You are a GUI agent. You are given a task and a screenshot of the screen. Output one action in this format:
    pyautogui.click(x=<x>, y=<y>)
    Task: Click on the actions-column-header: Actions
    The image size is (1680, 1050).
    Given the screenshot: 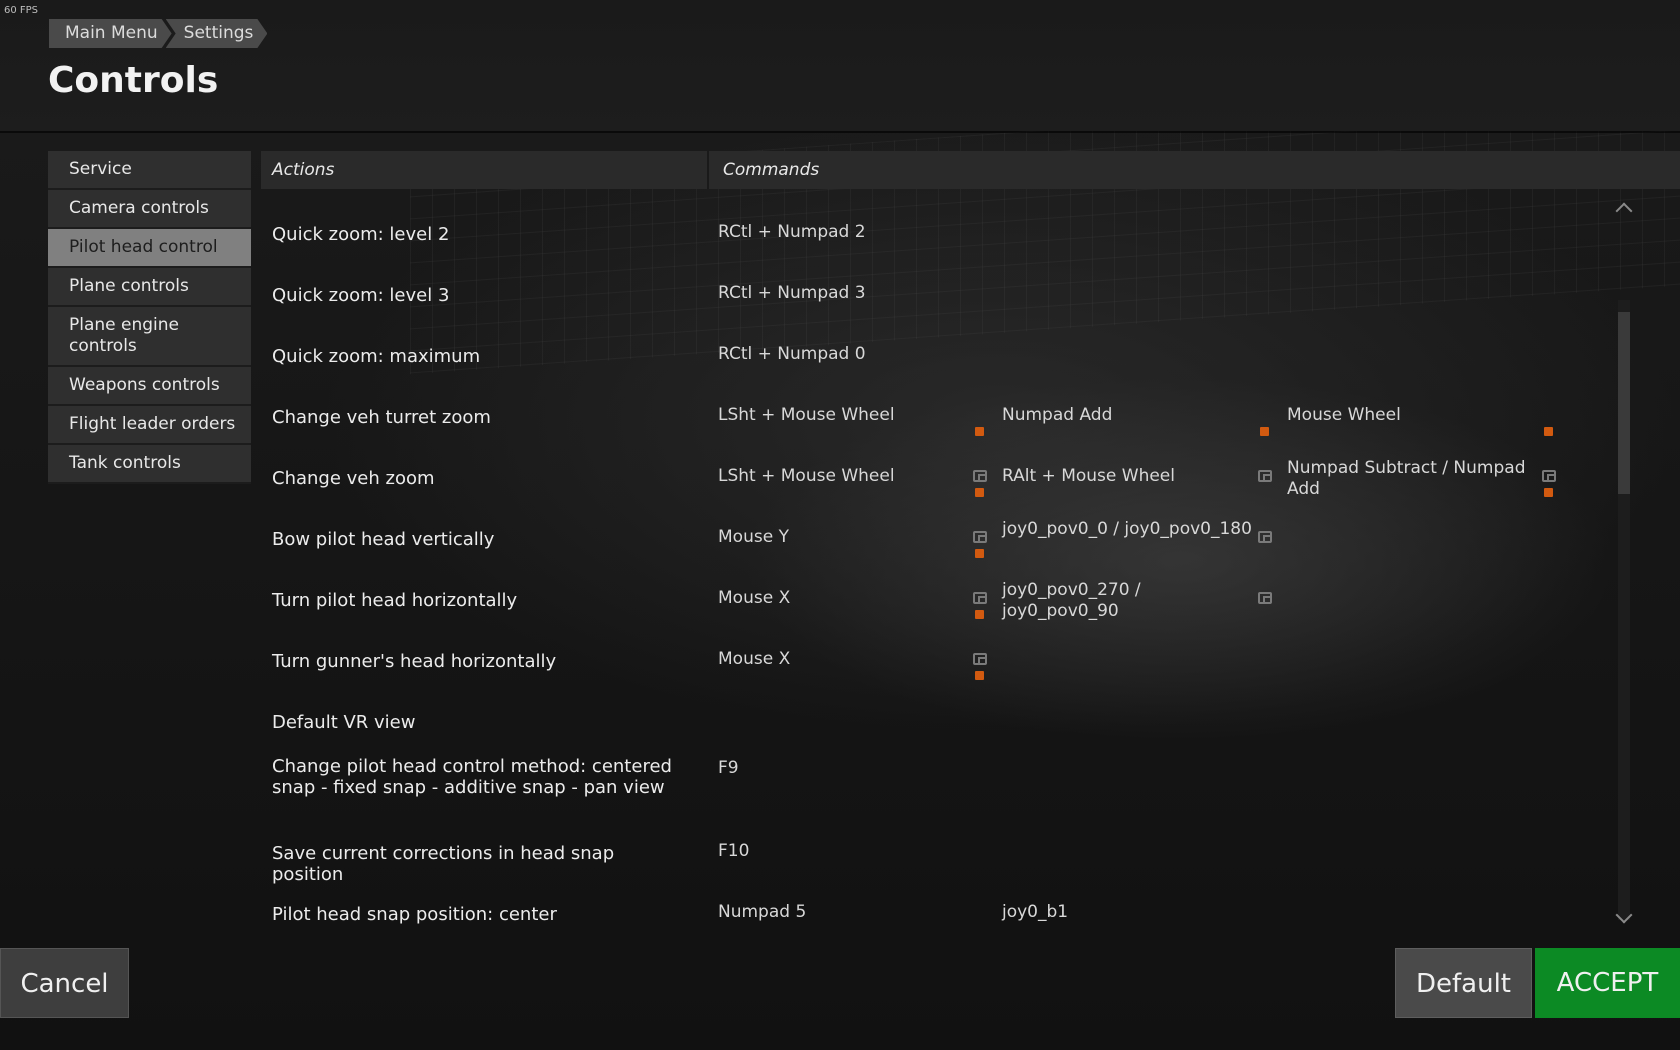 What is the action you would take?
    pyautogui.click(x=303, y=170)
    